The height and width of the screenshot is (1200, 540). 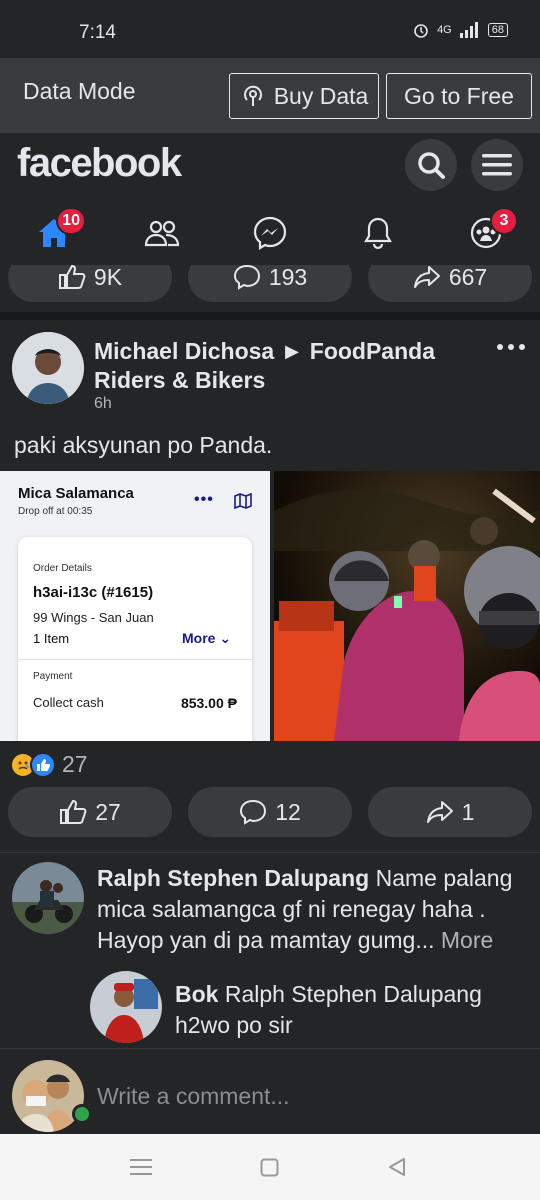 What do you see at coordinates (68, 702) in the screenshot?
I see `collect-cash-label: Collect cash` at bounding box center [68, 702].